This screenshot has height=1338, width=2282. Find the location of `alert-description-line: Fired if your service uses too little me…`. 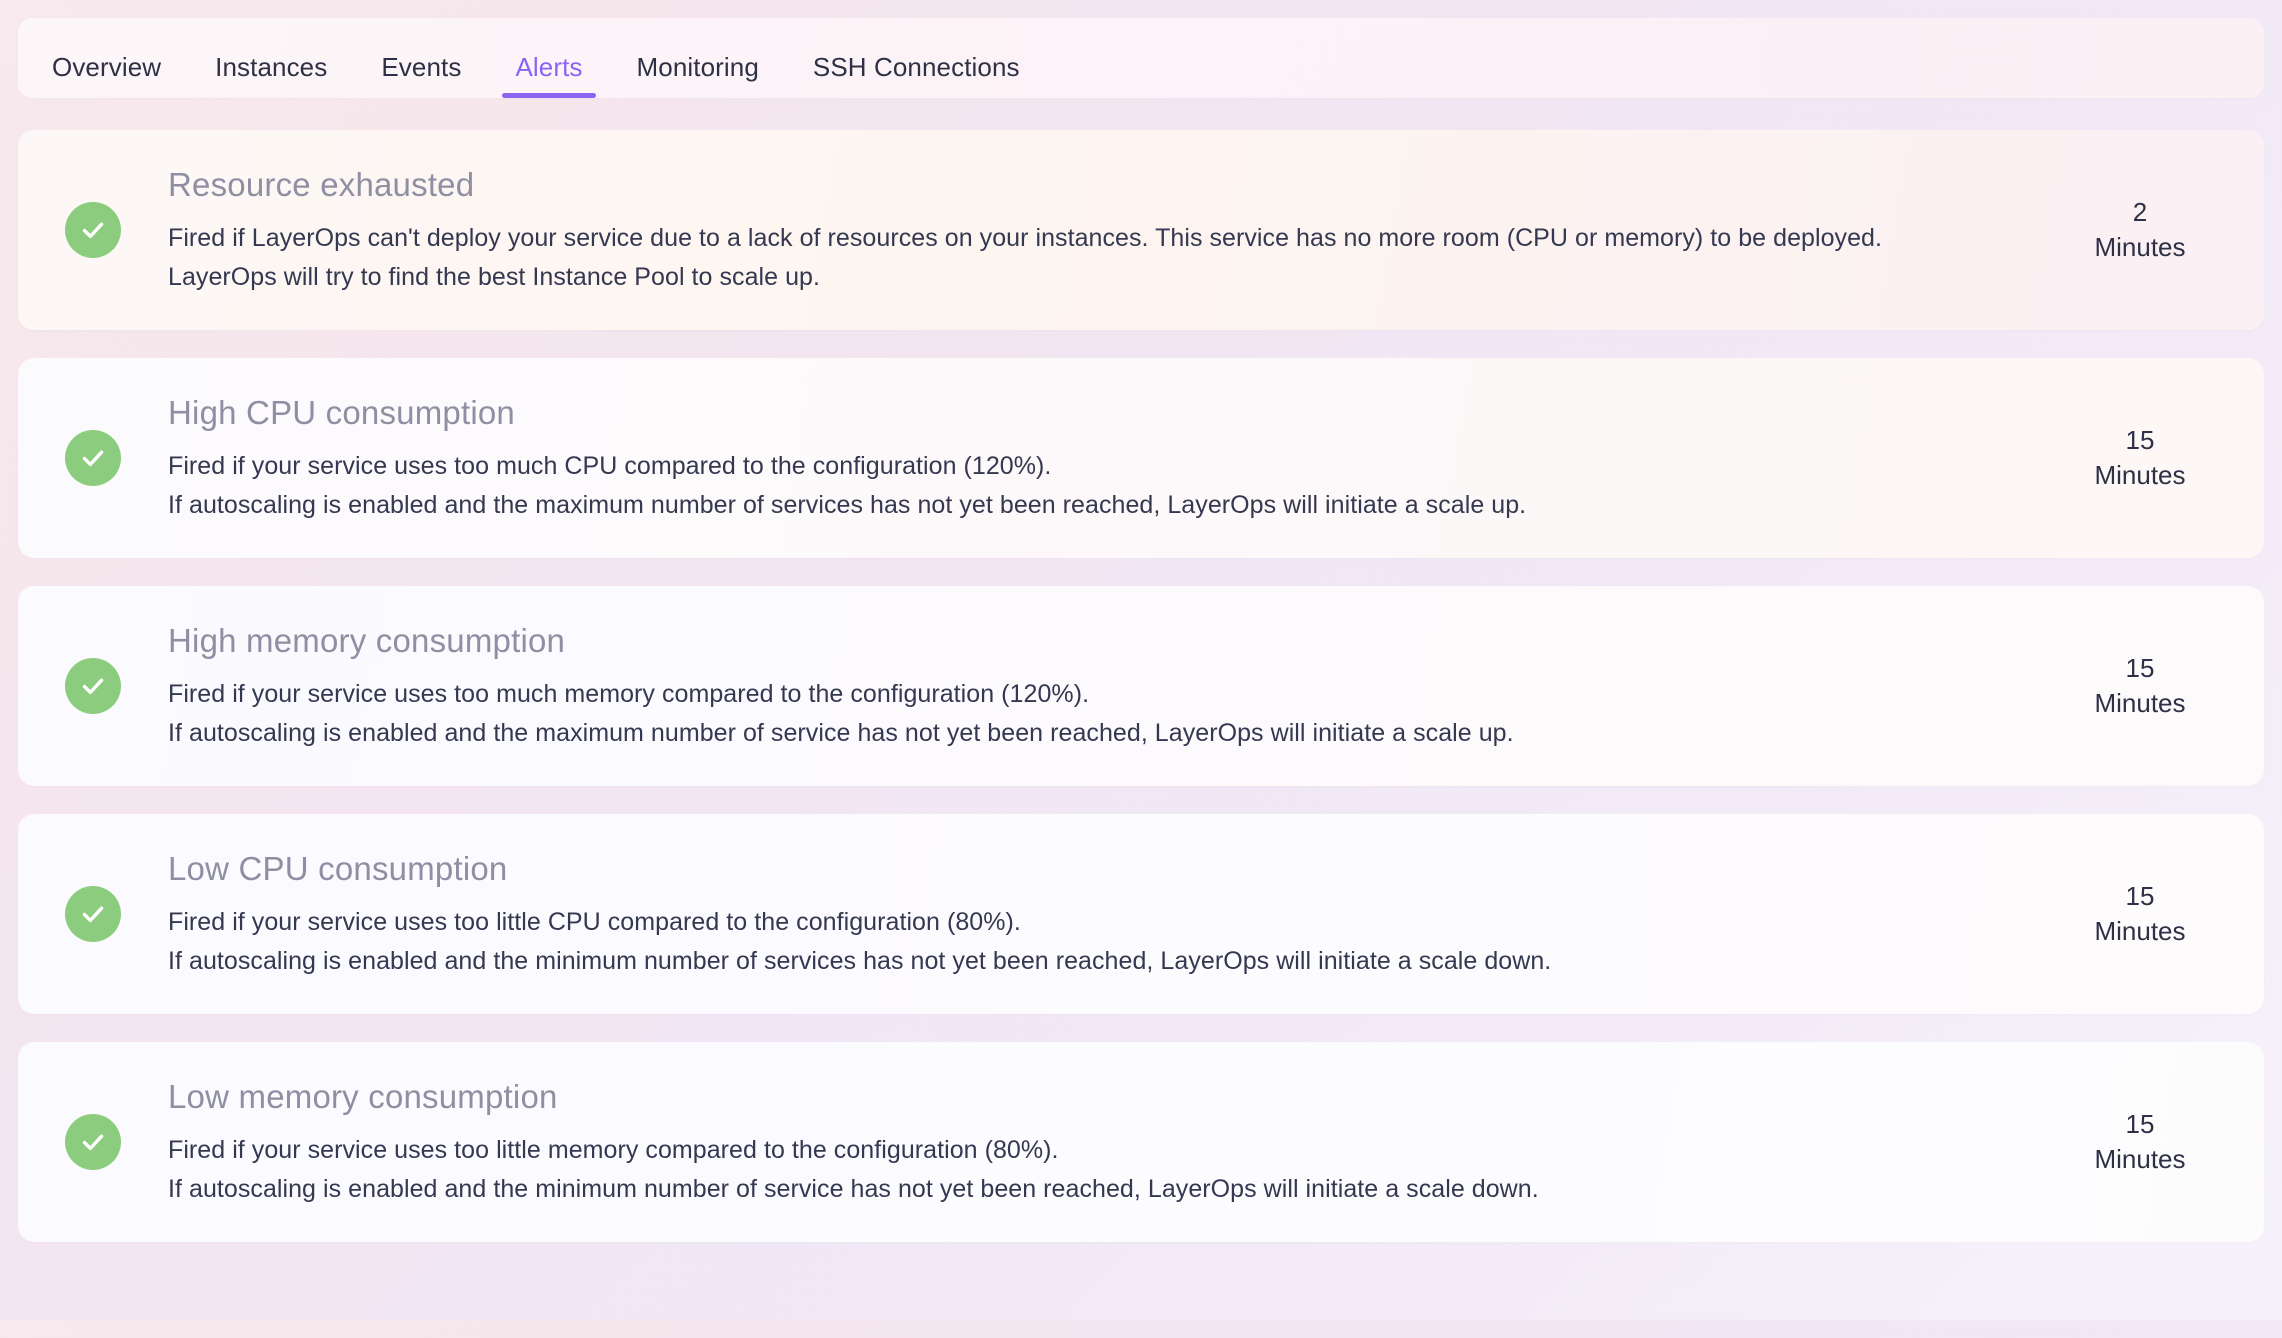

alert-description-line: Fired if your service uses too little me… is located at coordinates (613, 1149).